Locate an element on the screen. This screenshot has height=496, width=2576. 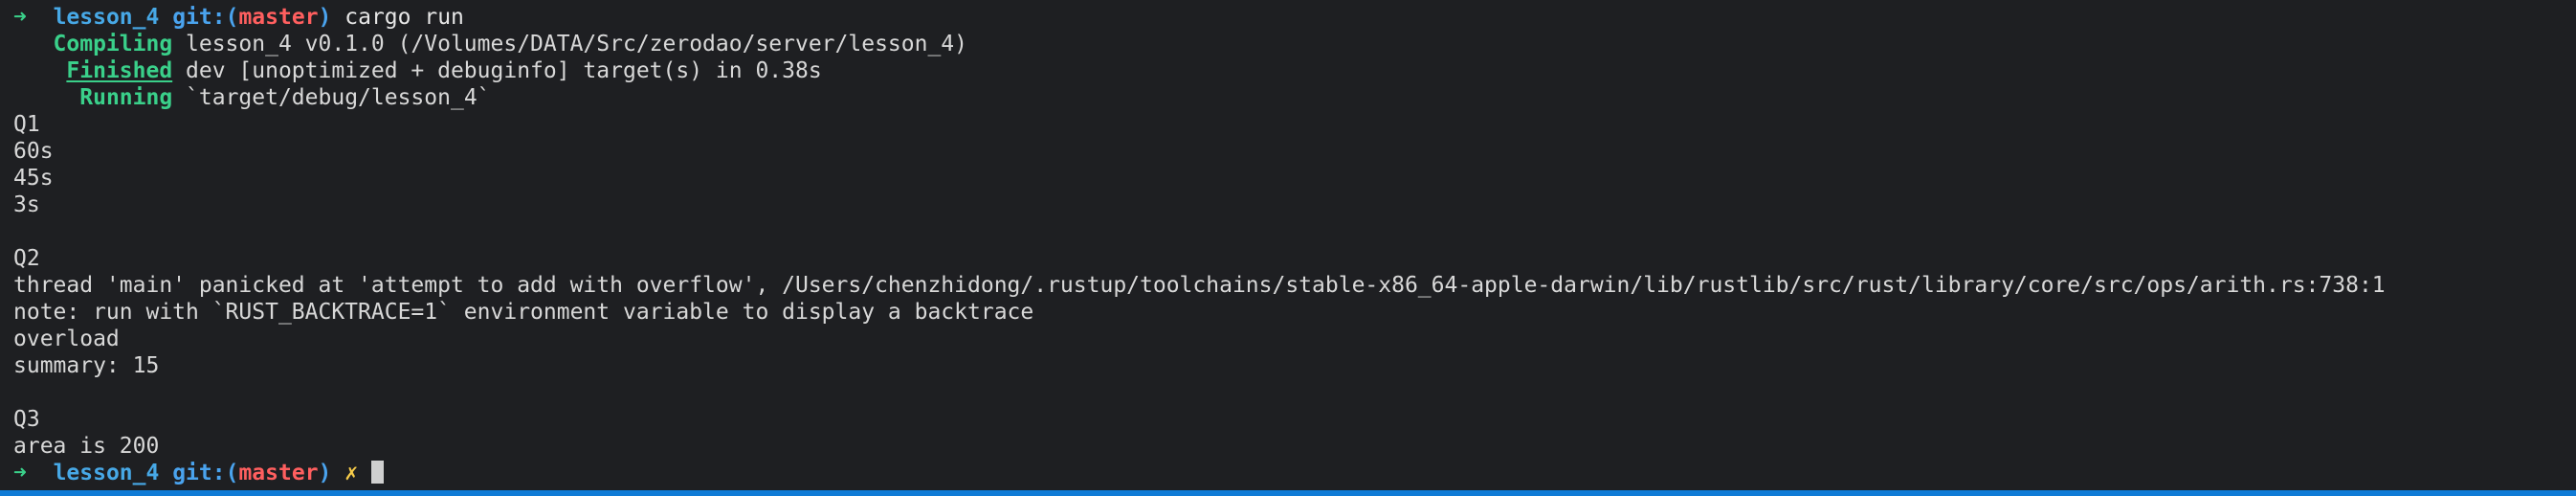
output-line: Q2 is located at coordinates (26, 258).